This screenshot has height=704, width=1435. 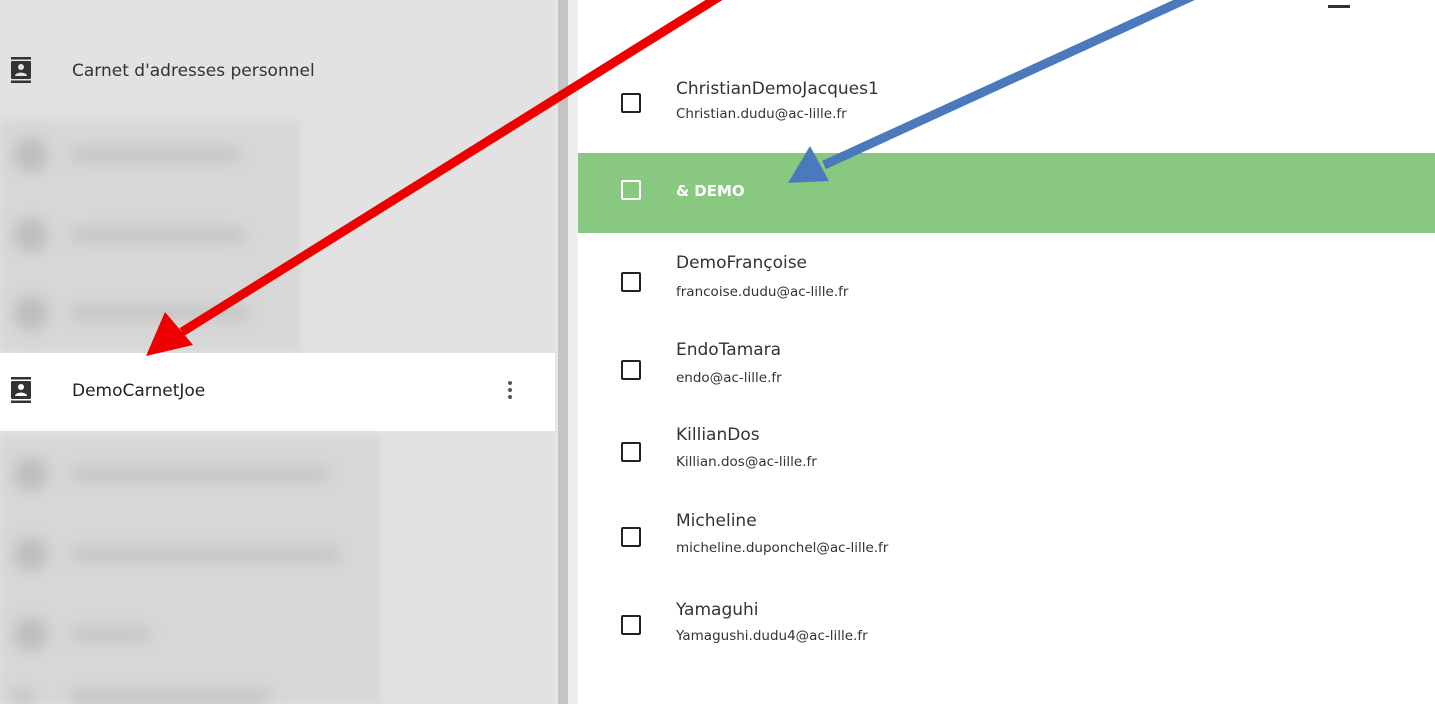 What do you see at coordinates (277, 392) in the screenshot?
I see `sidebar-item-democarnetjoe: DemoCarnetJoe` at bounding box center [277, 392].